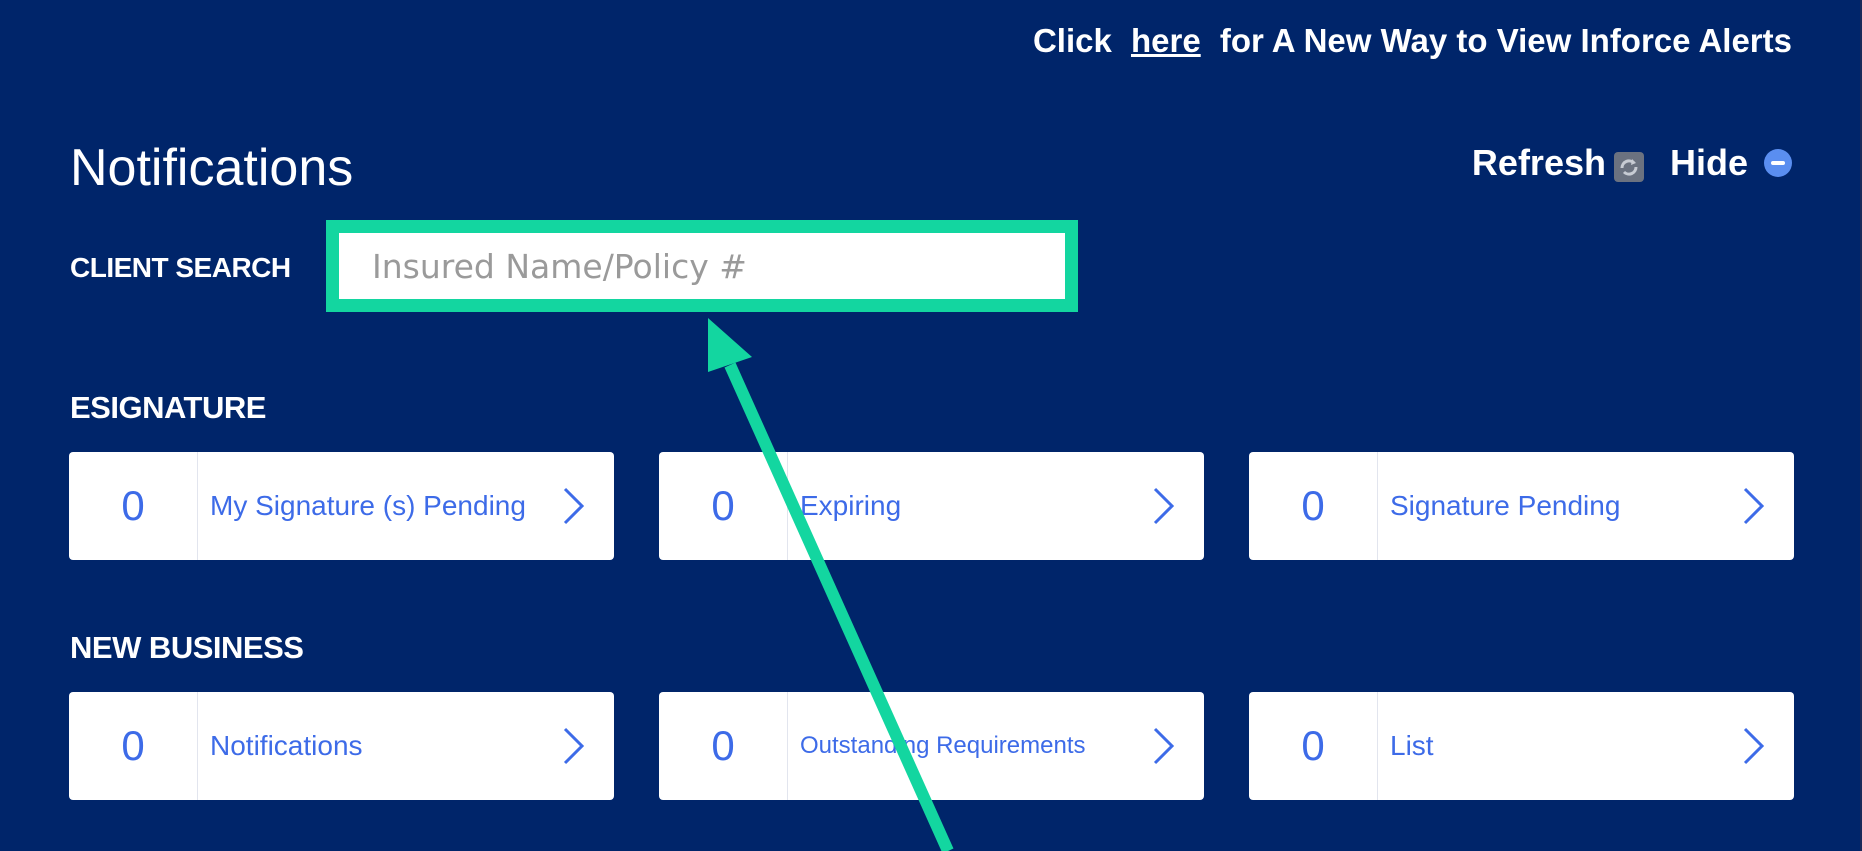 This screenshot has height=851, width=1862. Describe the element at coordinates (1708, 162) in the screenshot. I see `hide-label: Hide` at that location.